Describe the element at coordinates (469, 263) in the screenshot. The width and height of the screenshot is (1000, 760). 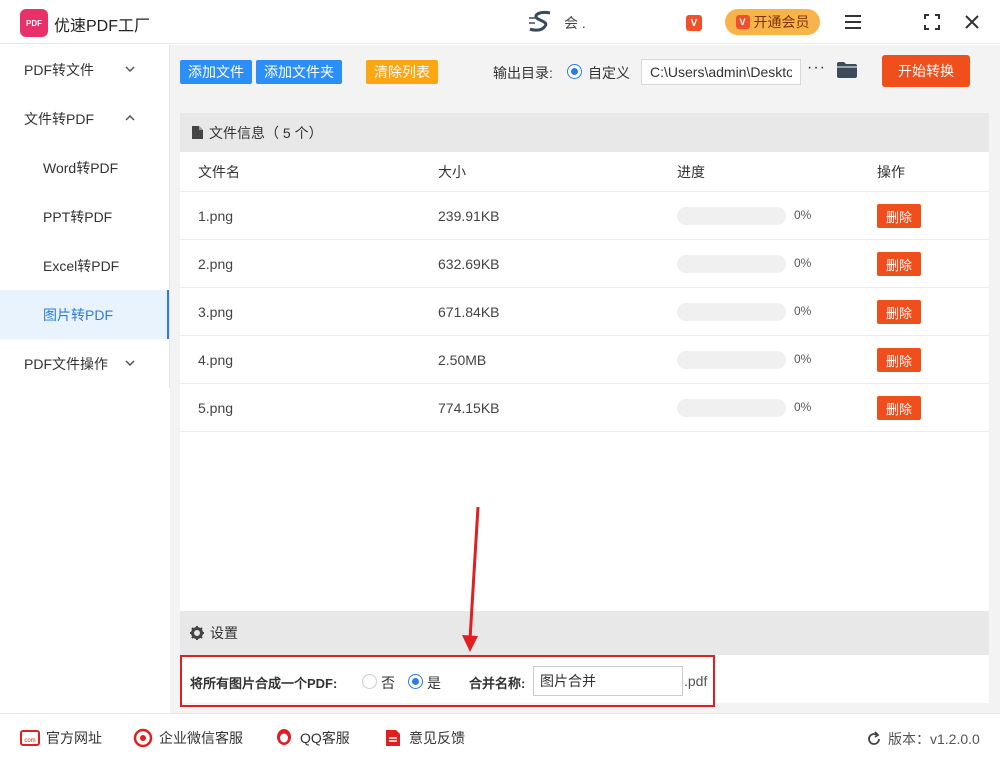
I see `file-size: 632.69KB` at that location.